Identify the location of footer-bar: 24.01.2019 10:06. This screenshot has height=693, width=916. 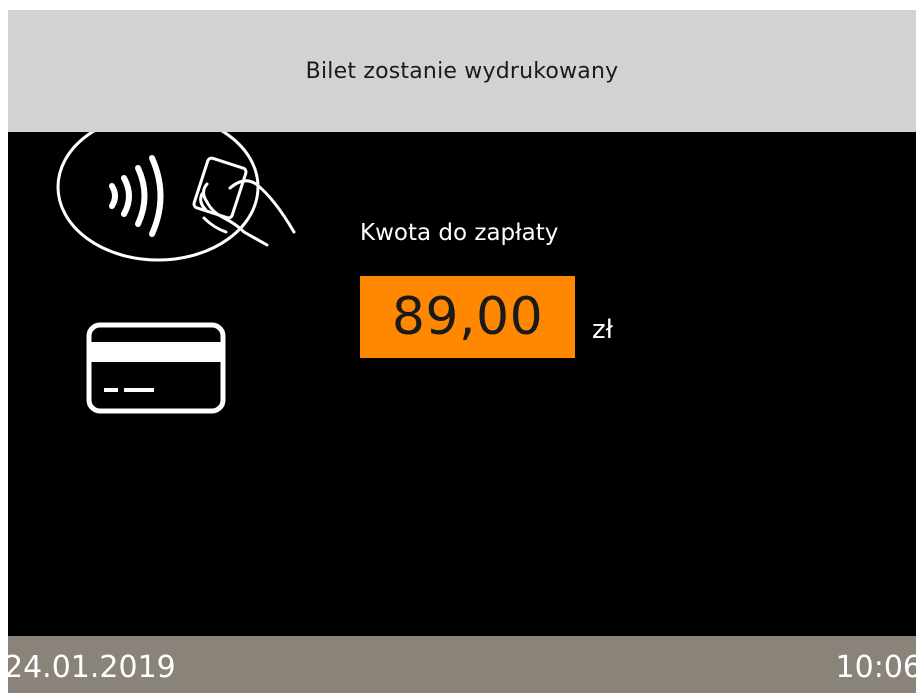
(462, 664).